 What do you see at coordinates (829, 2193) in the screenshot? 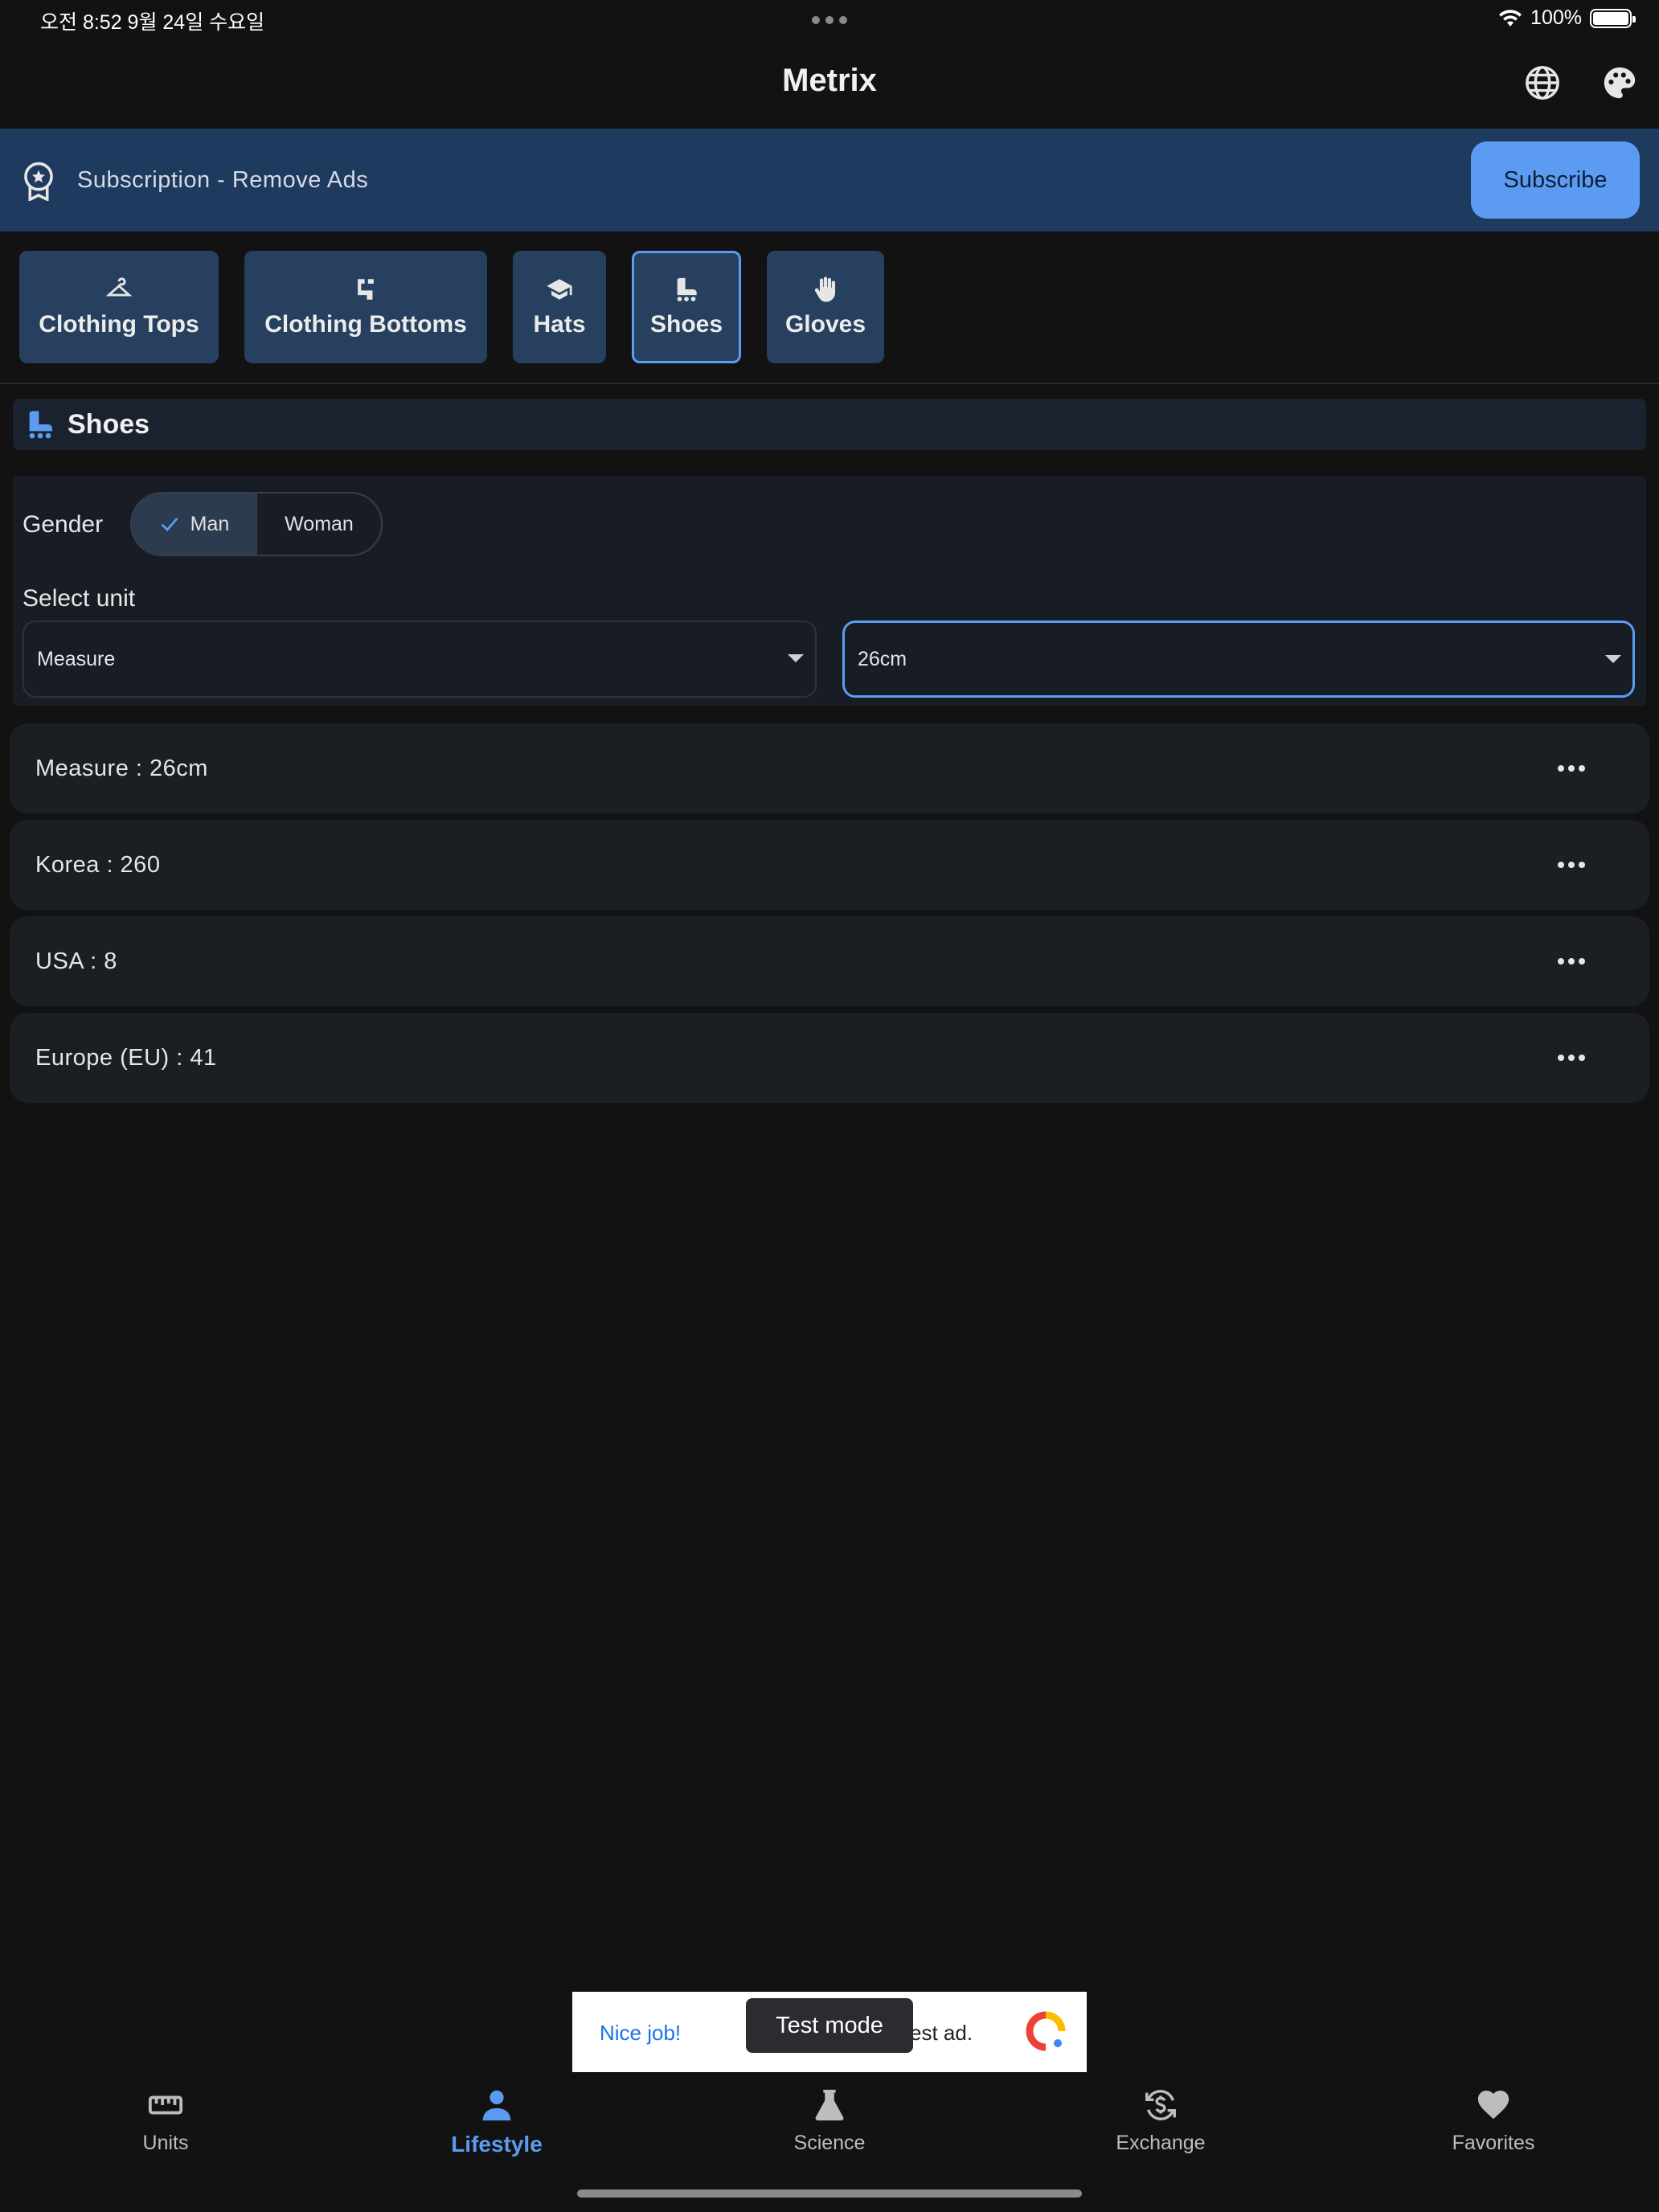
I see `home-indicator` at bounding box center [829, 2193].